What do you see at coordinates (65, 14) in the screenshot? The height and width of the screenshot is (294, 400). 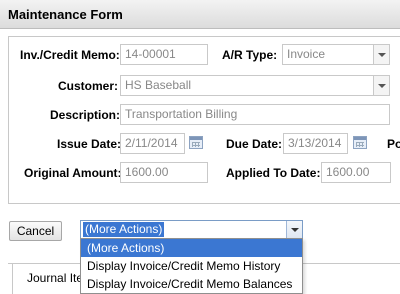 I see `window-title: Maintenance Form` at bounding box center [65, 14].